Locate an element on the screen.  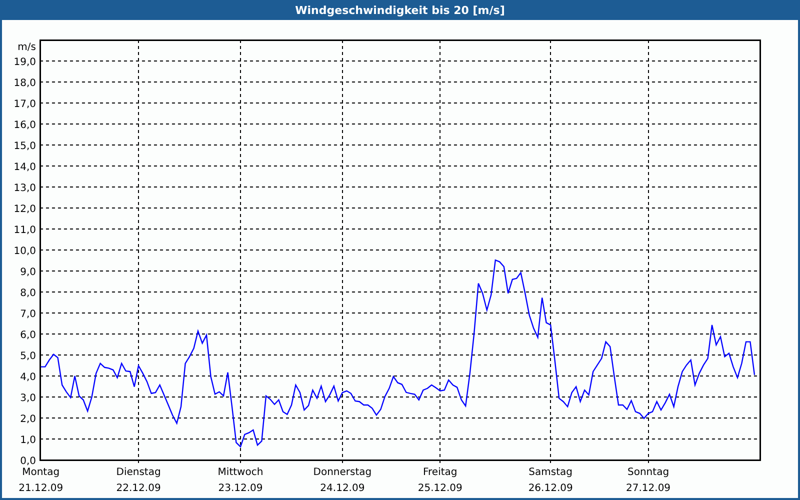
y-tick-label: 7,0 is located at coordinates (28, 314).